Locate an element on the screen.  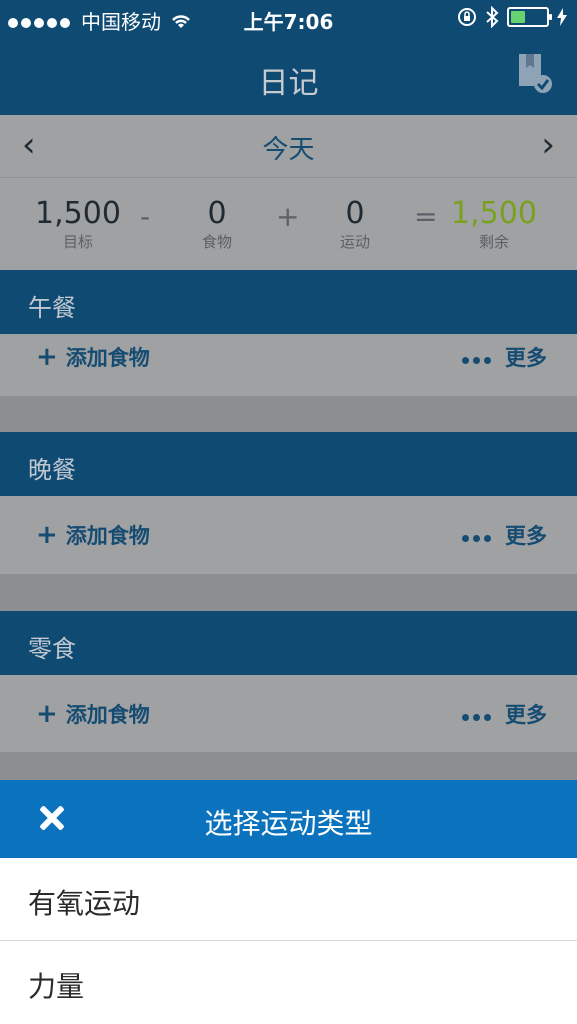
charging-icon is located at coordinates (562, 17).